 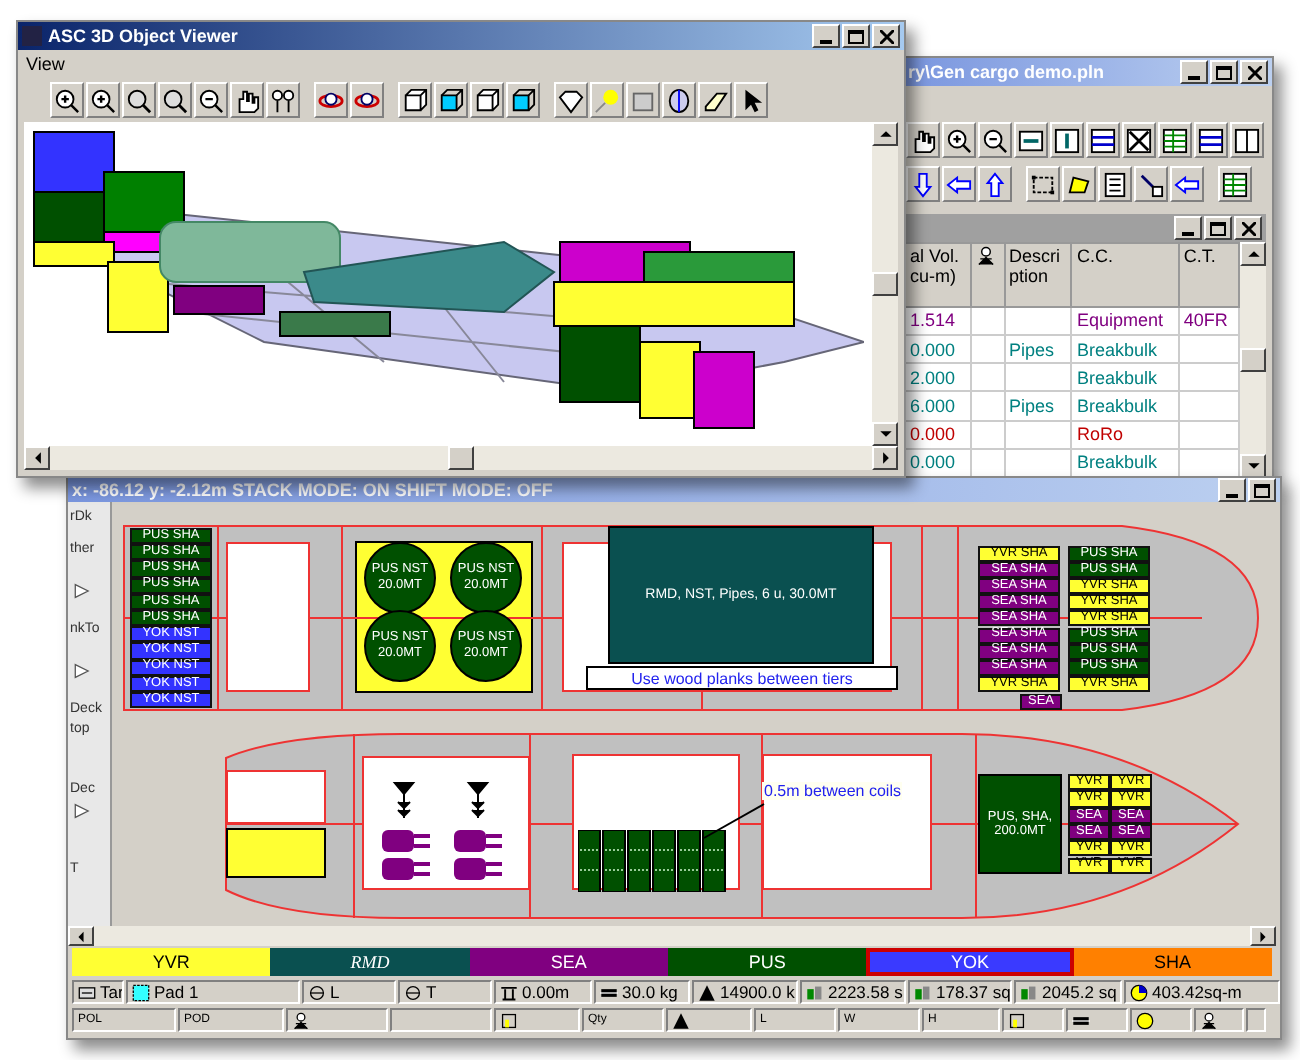 I want to click on column-header: Descri ption, so click(x=1038, y=275).